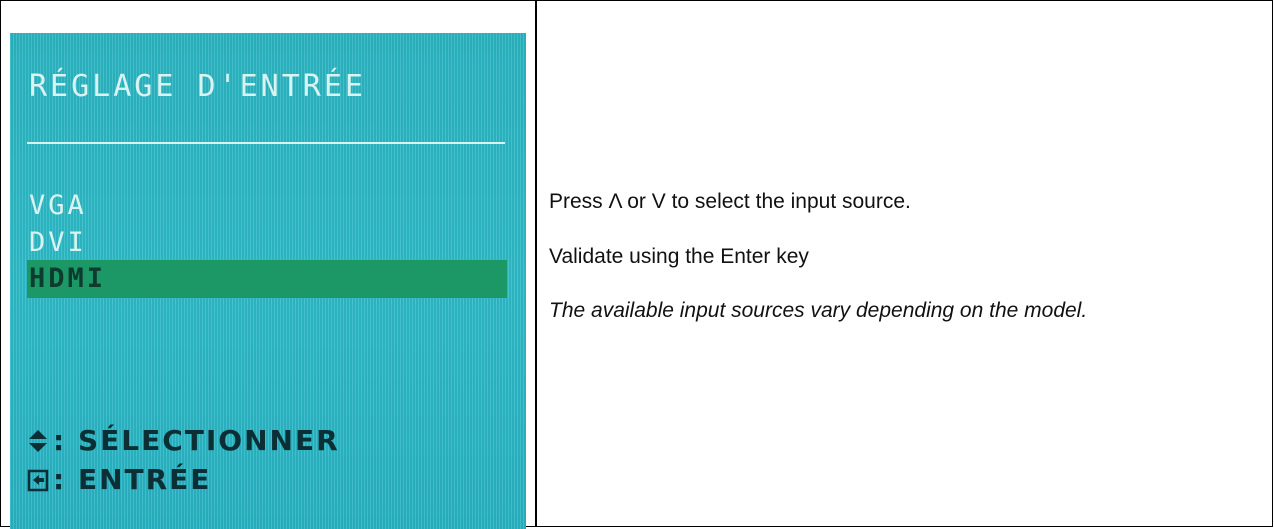 The height and width of the screenshot is (529, 1274). I want to click on osd-hint-enter-label: : ENTRÉE, so click(132, 479).